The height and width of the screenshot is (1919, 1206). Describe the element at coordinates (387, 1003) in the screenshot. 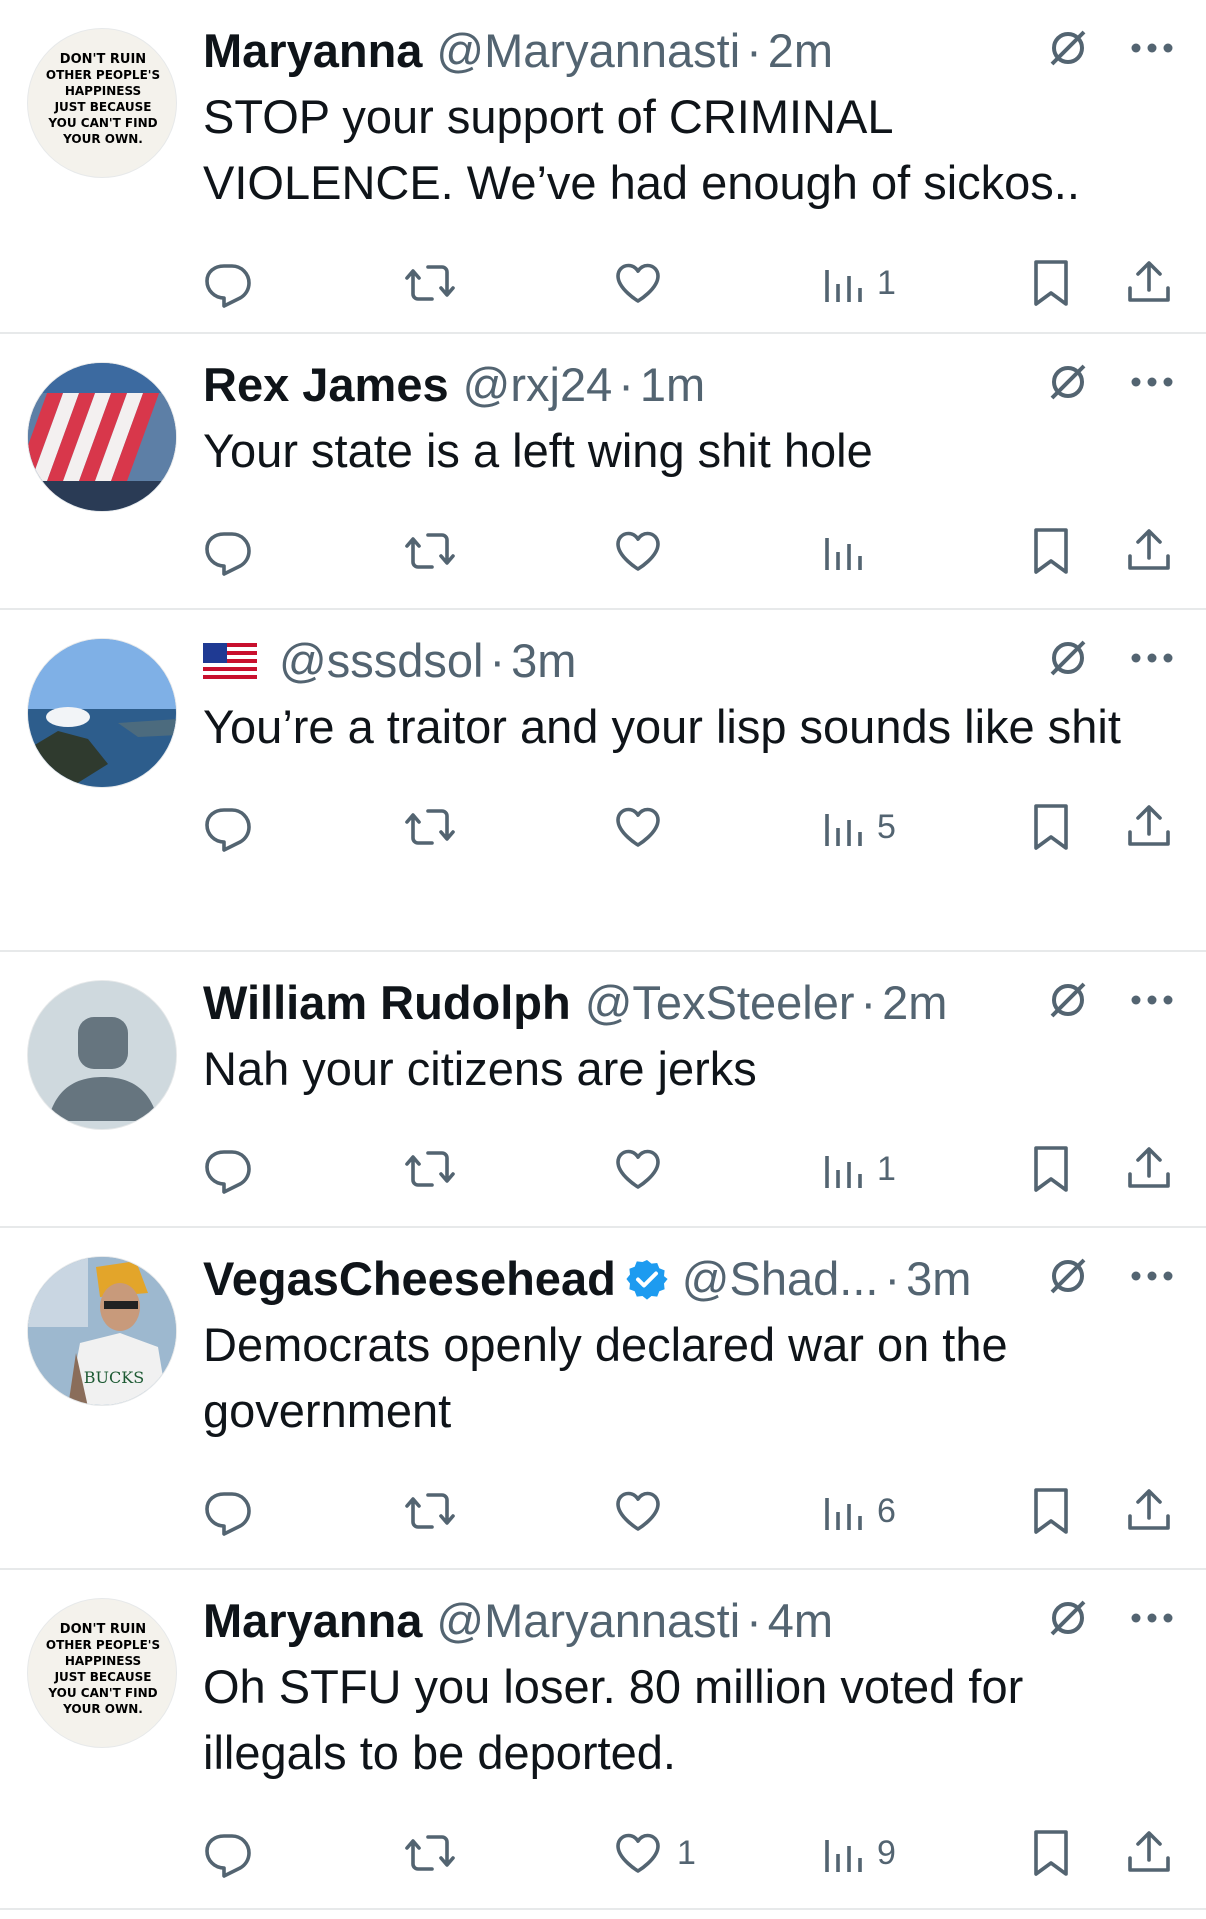

I see `display-name: William Rudolph` at that location.